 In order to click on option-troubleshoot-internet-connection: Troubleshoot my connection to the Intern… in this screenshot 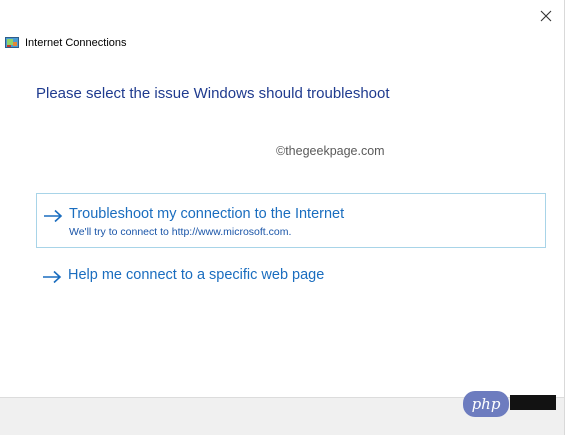, I will do `click(291, 220)`.